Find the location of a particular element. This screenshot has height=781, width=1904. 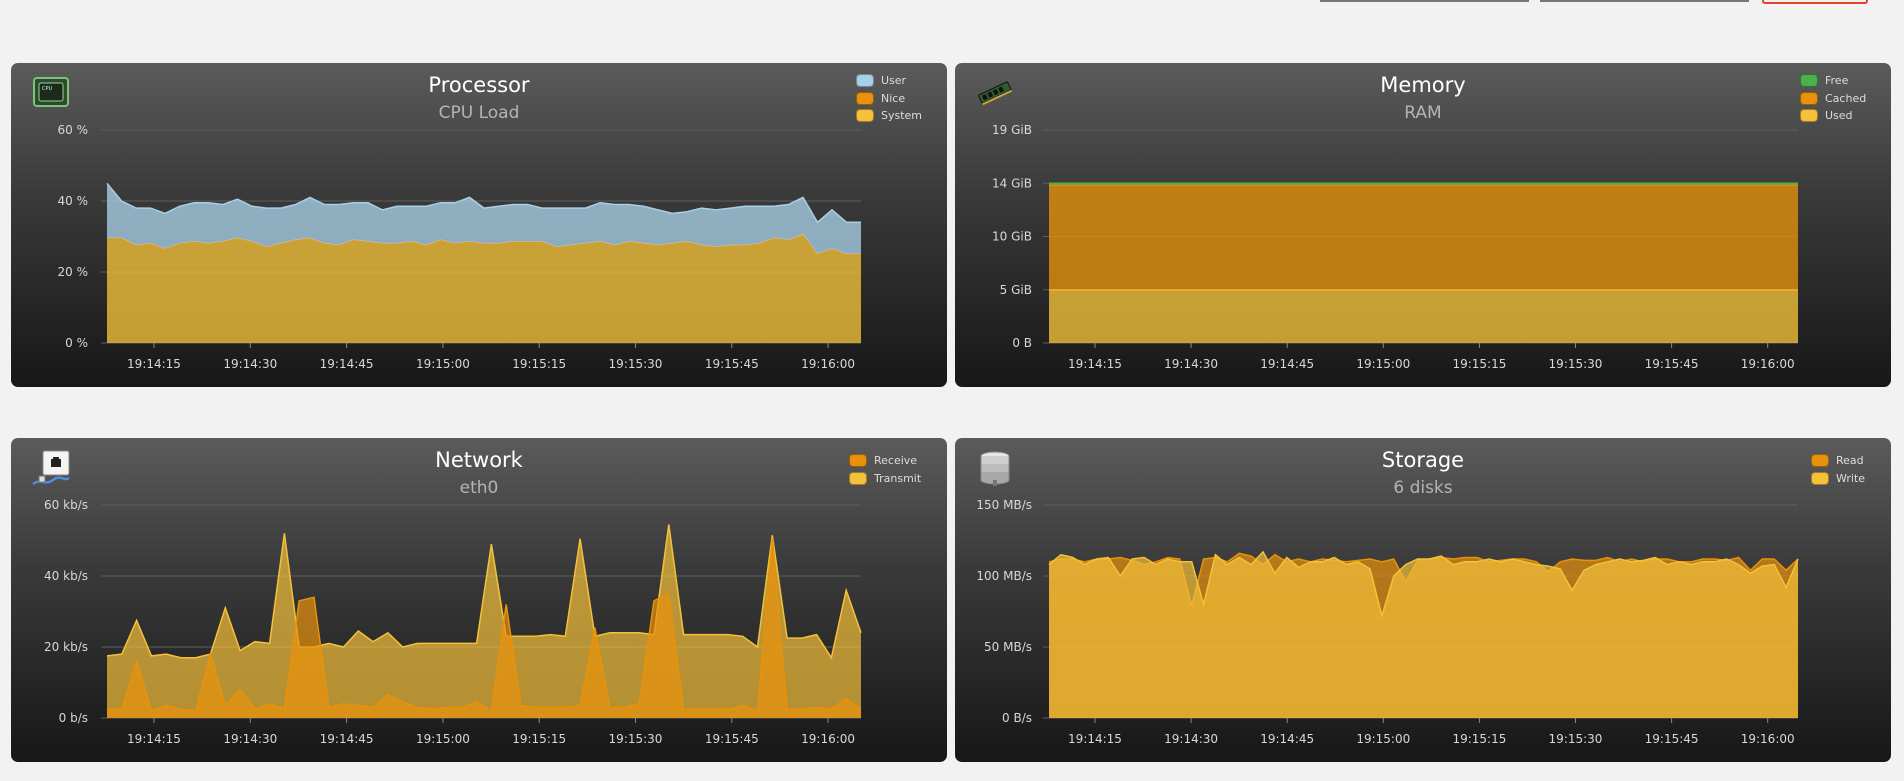

legend-item-user: User is located at coordinates (889, 81).